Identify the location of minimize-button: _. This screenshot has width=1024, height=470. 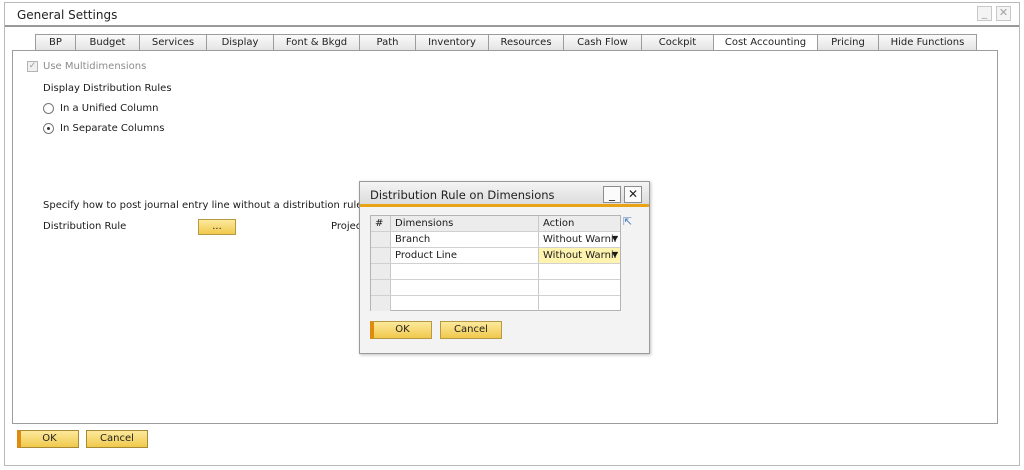
(984, 13).